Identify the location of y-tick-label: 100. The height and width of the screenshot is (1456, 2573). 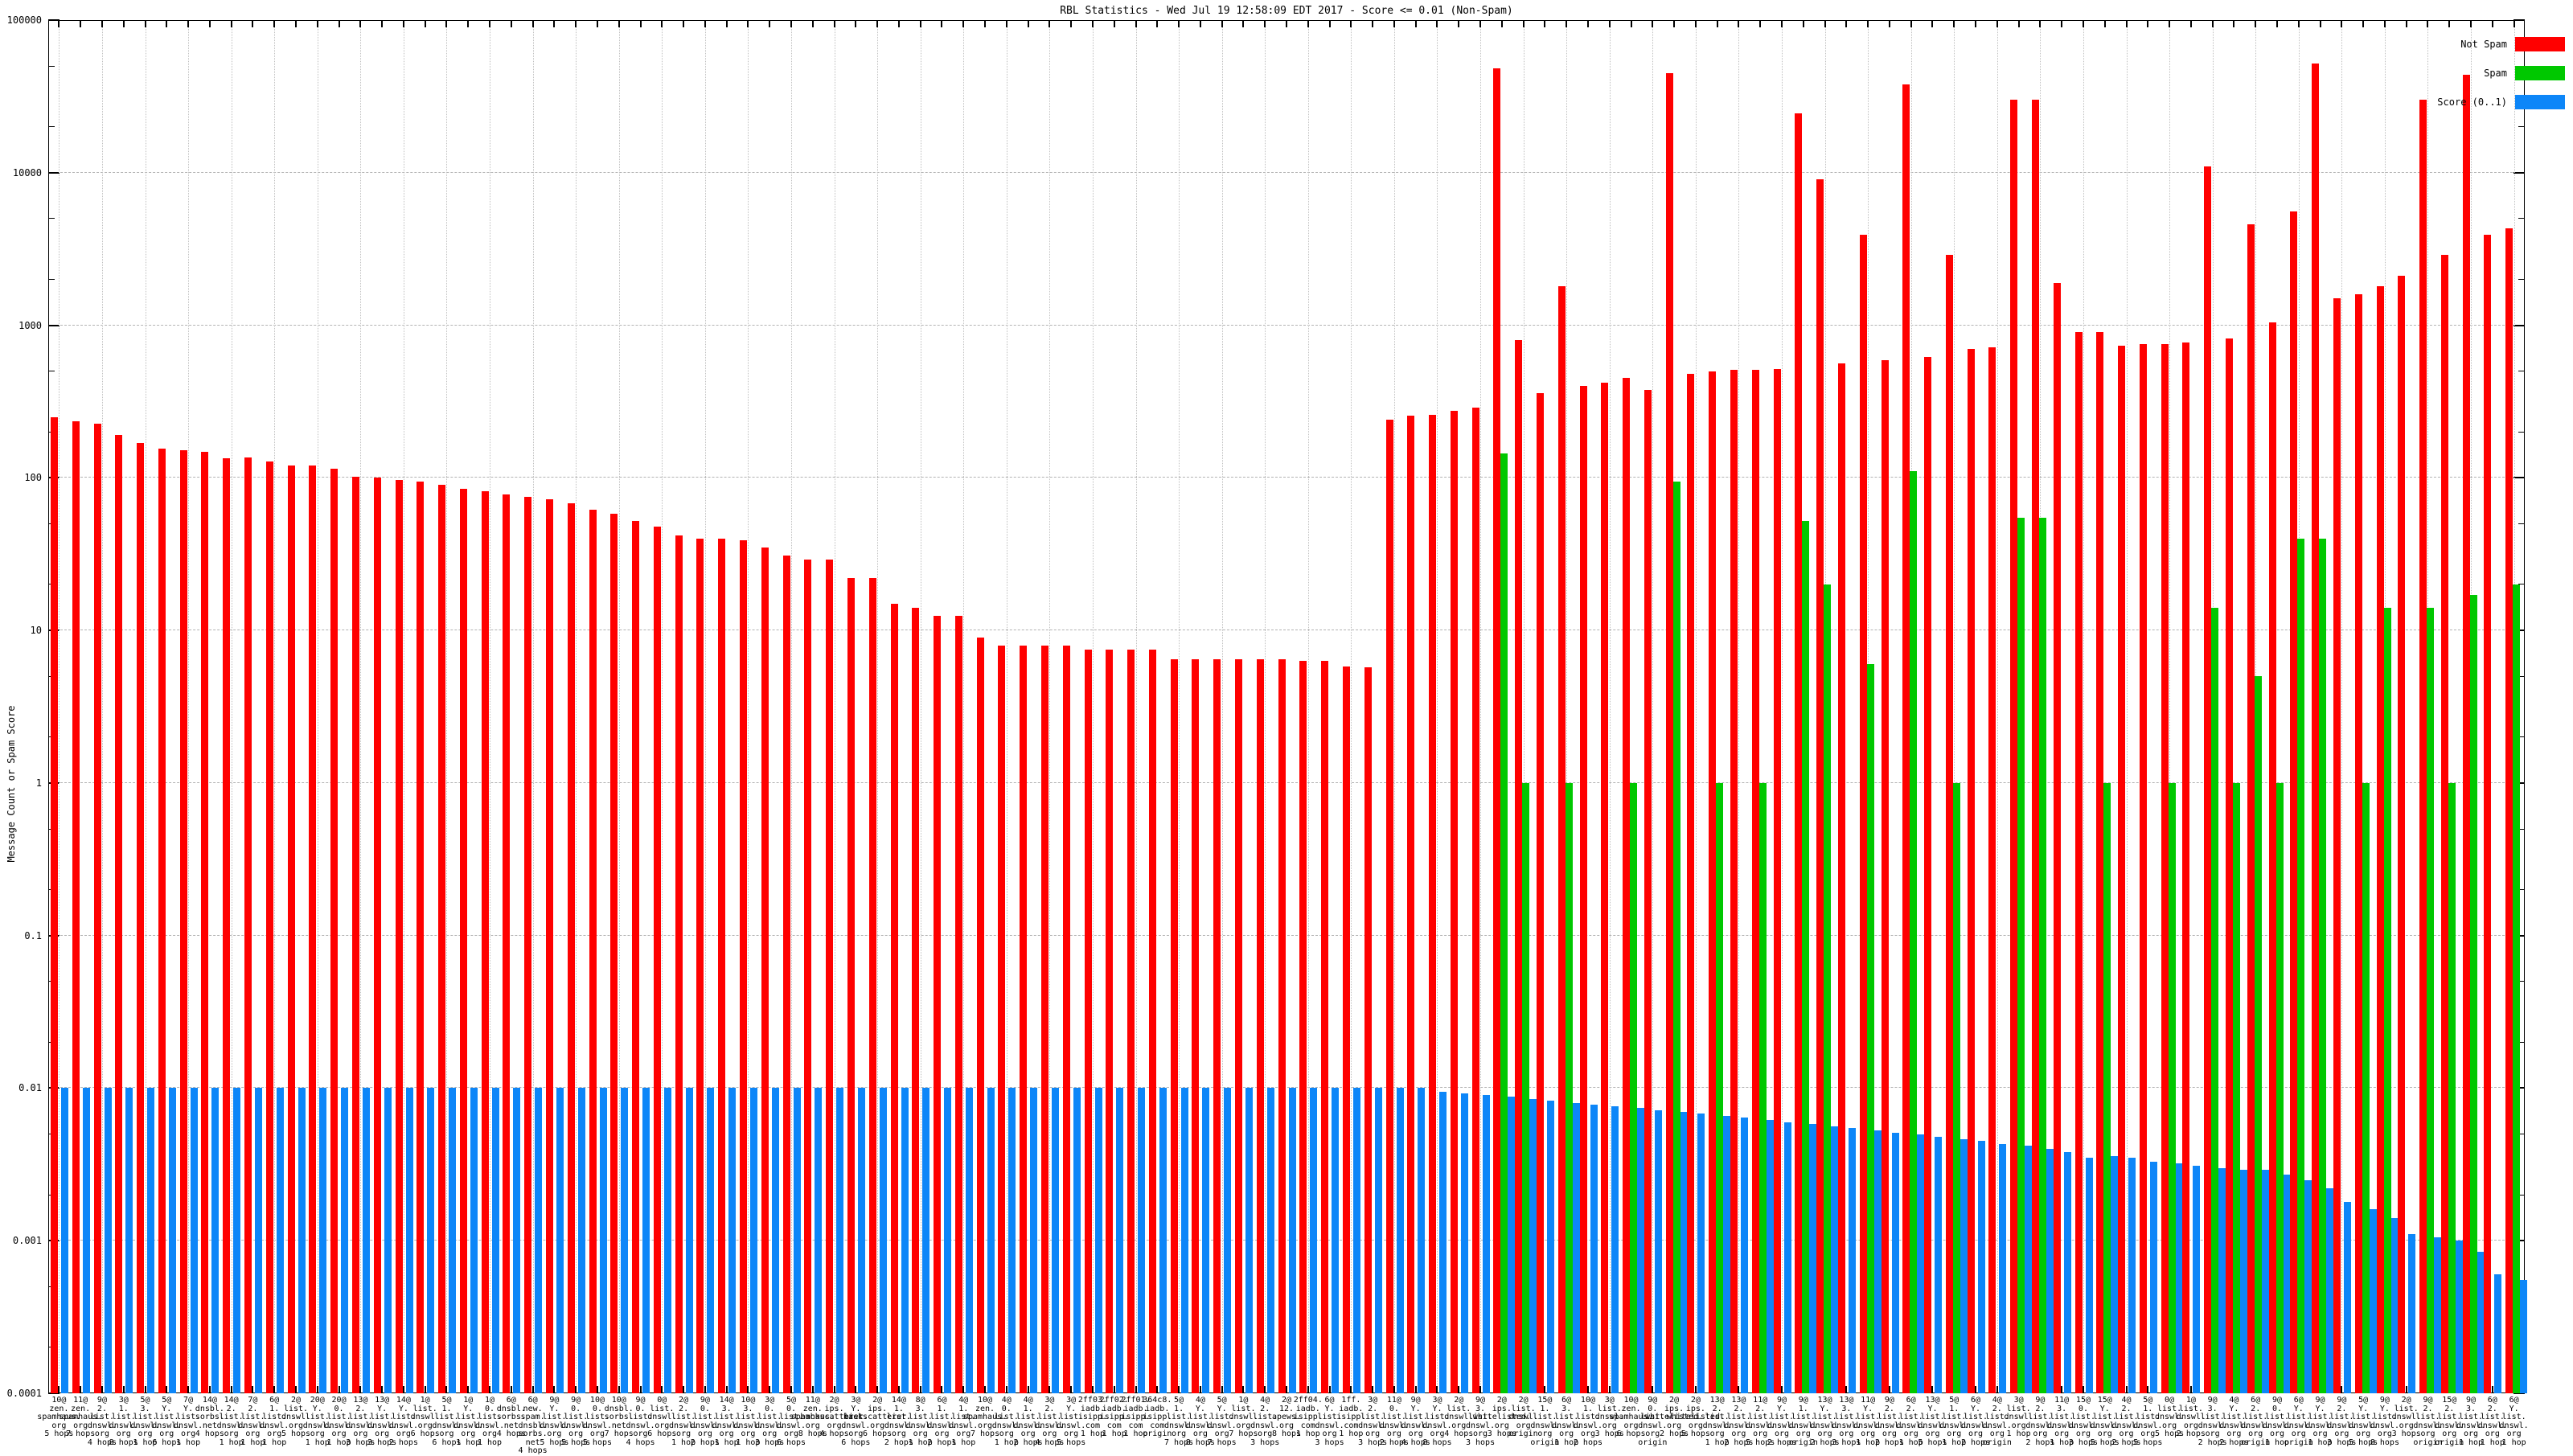
(33, 478).